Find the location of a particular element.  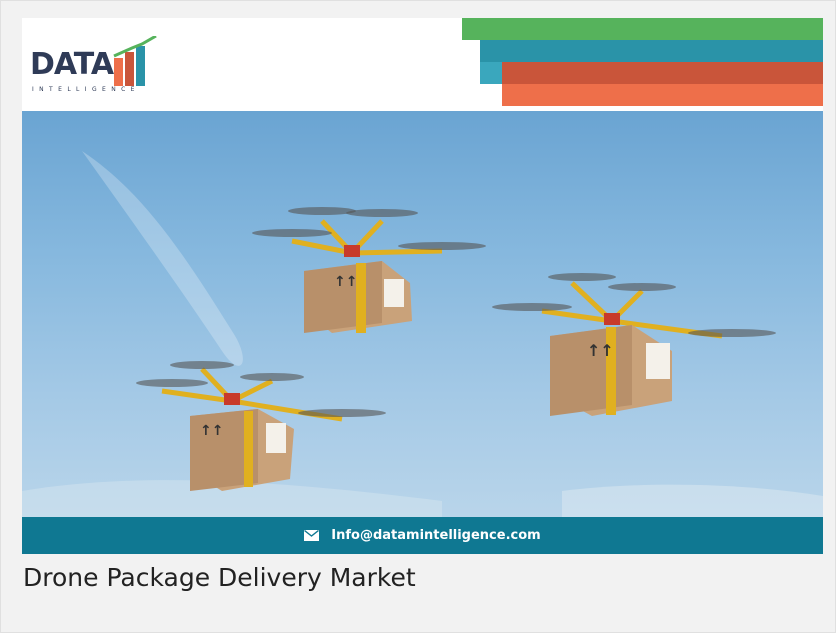

accent-stripe-orange is located at coordinates (662, 95).